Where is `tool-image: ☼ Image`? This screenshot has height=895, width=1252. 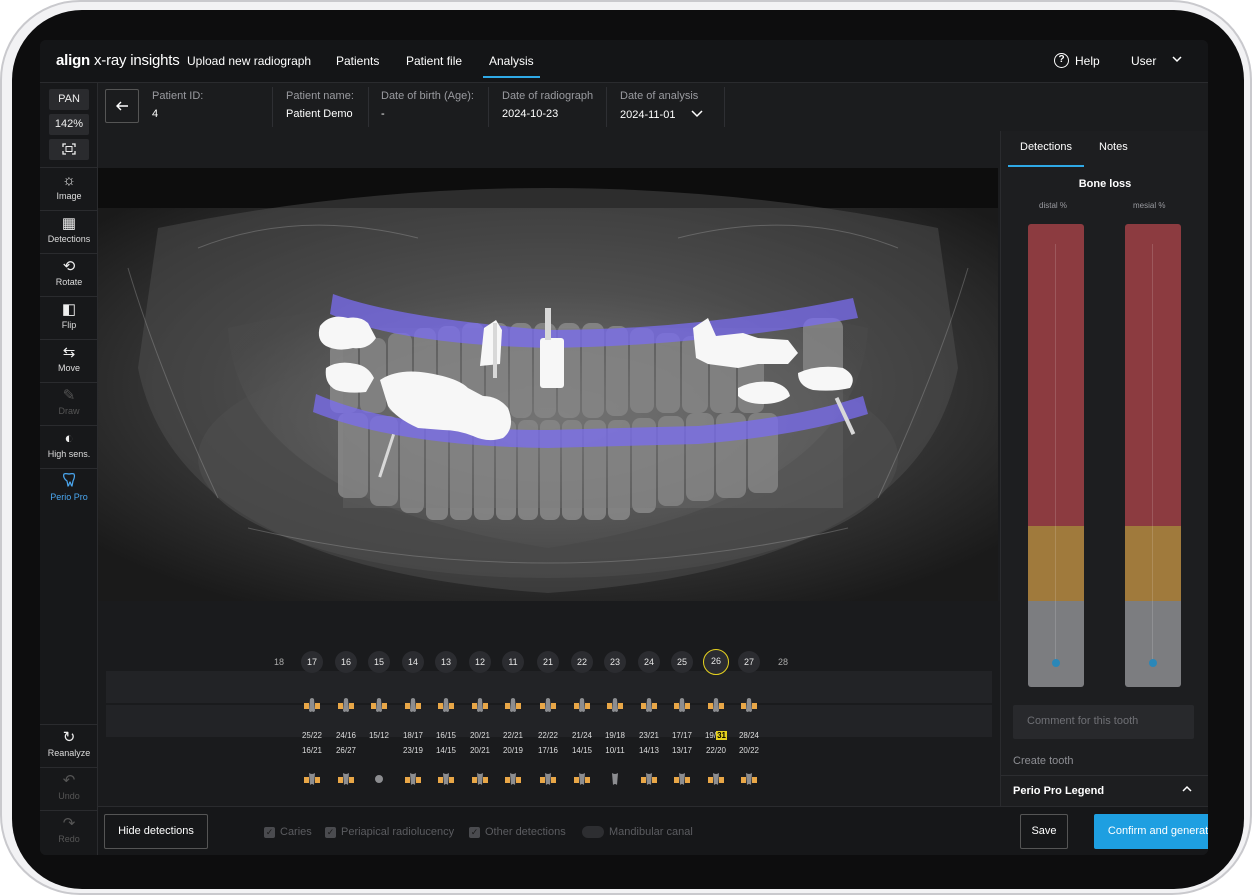 tool-image: ☼ Image is located at coordinates (69, 188).